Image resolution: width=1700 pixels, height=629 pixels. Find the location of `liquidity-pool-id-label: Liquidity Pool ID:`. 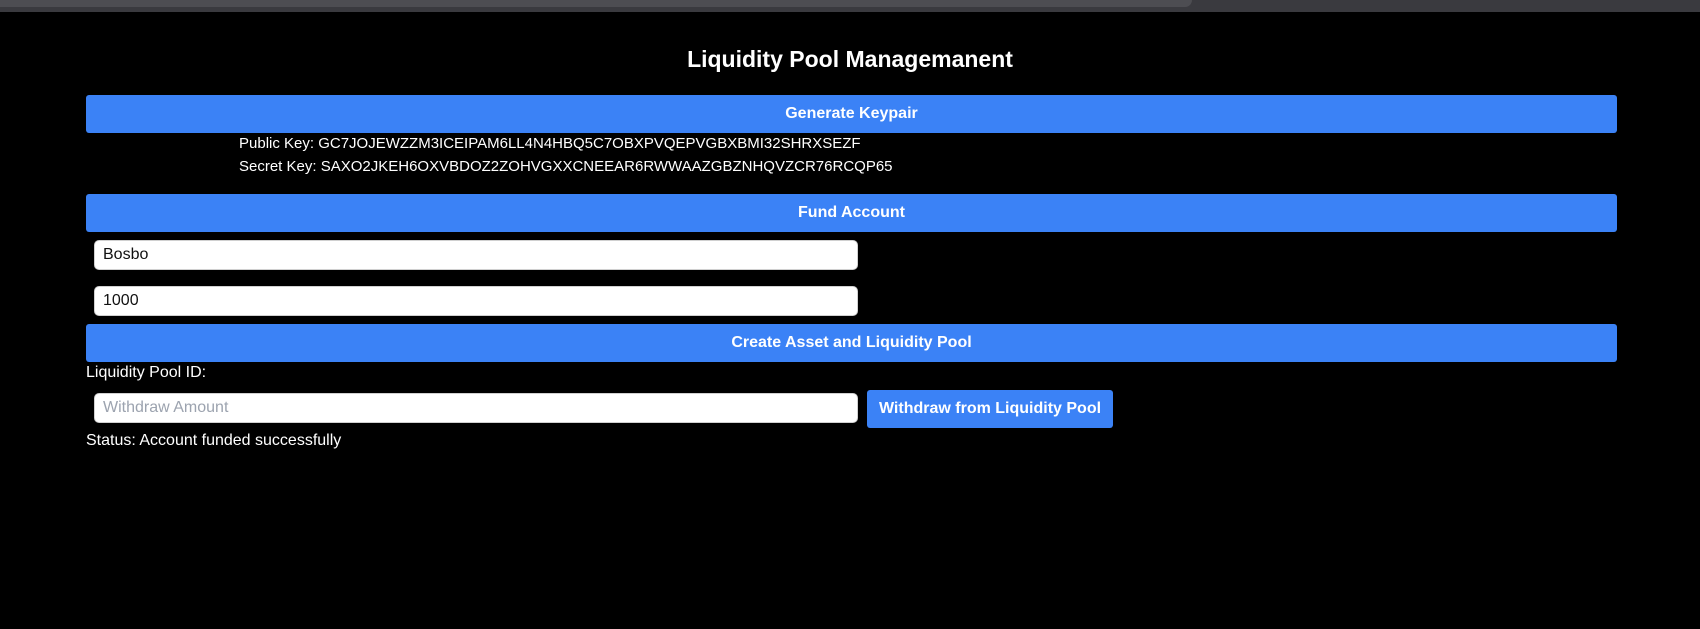

liquidity-pool-id-label: Liquidity Pool ID: is located at coordinates (146, 372).